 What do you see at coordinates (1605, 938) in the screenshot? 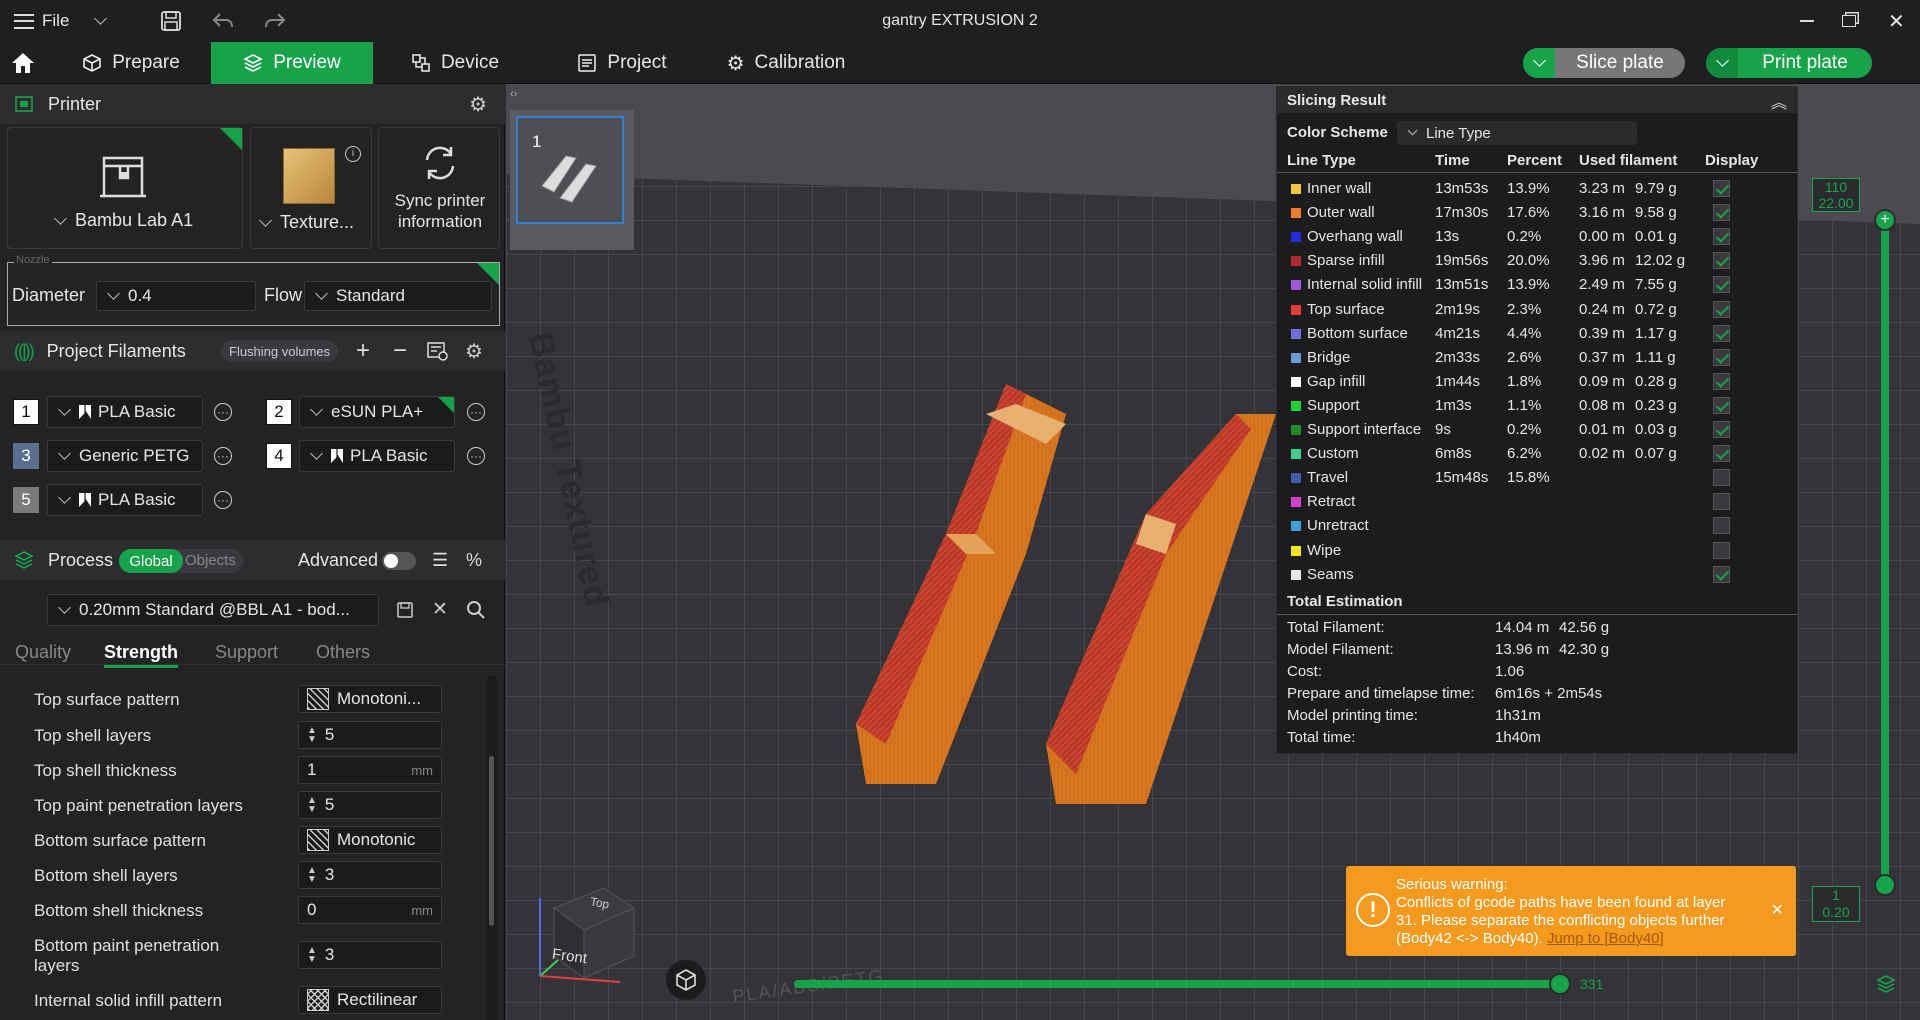
I see `jump-to-body-link: Jump to [Body40]` at bounding box center [1605, 938].